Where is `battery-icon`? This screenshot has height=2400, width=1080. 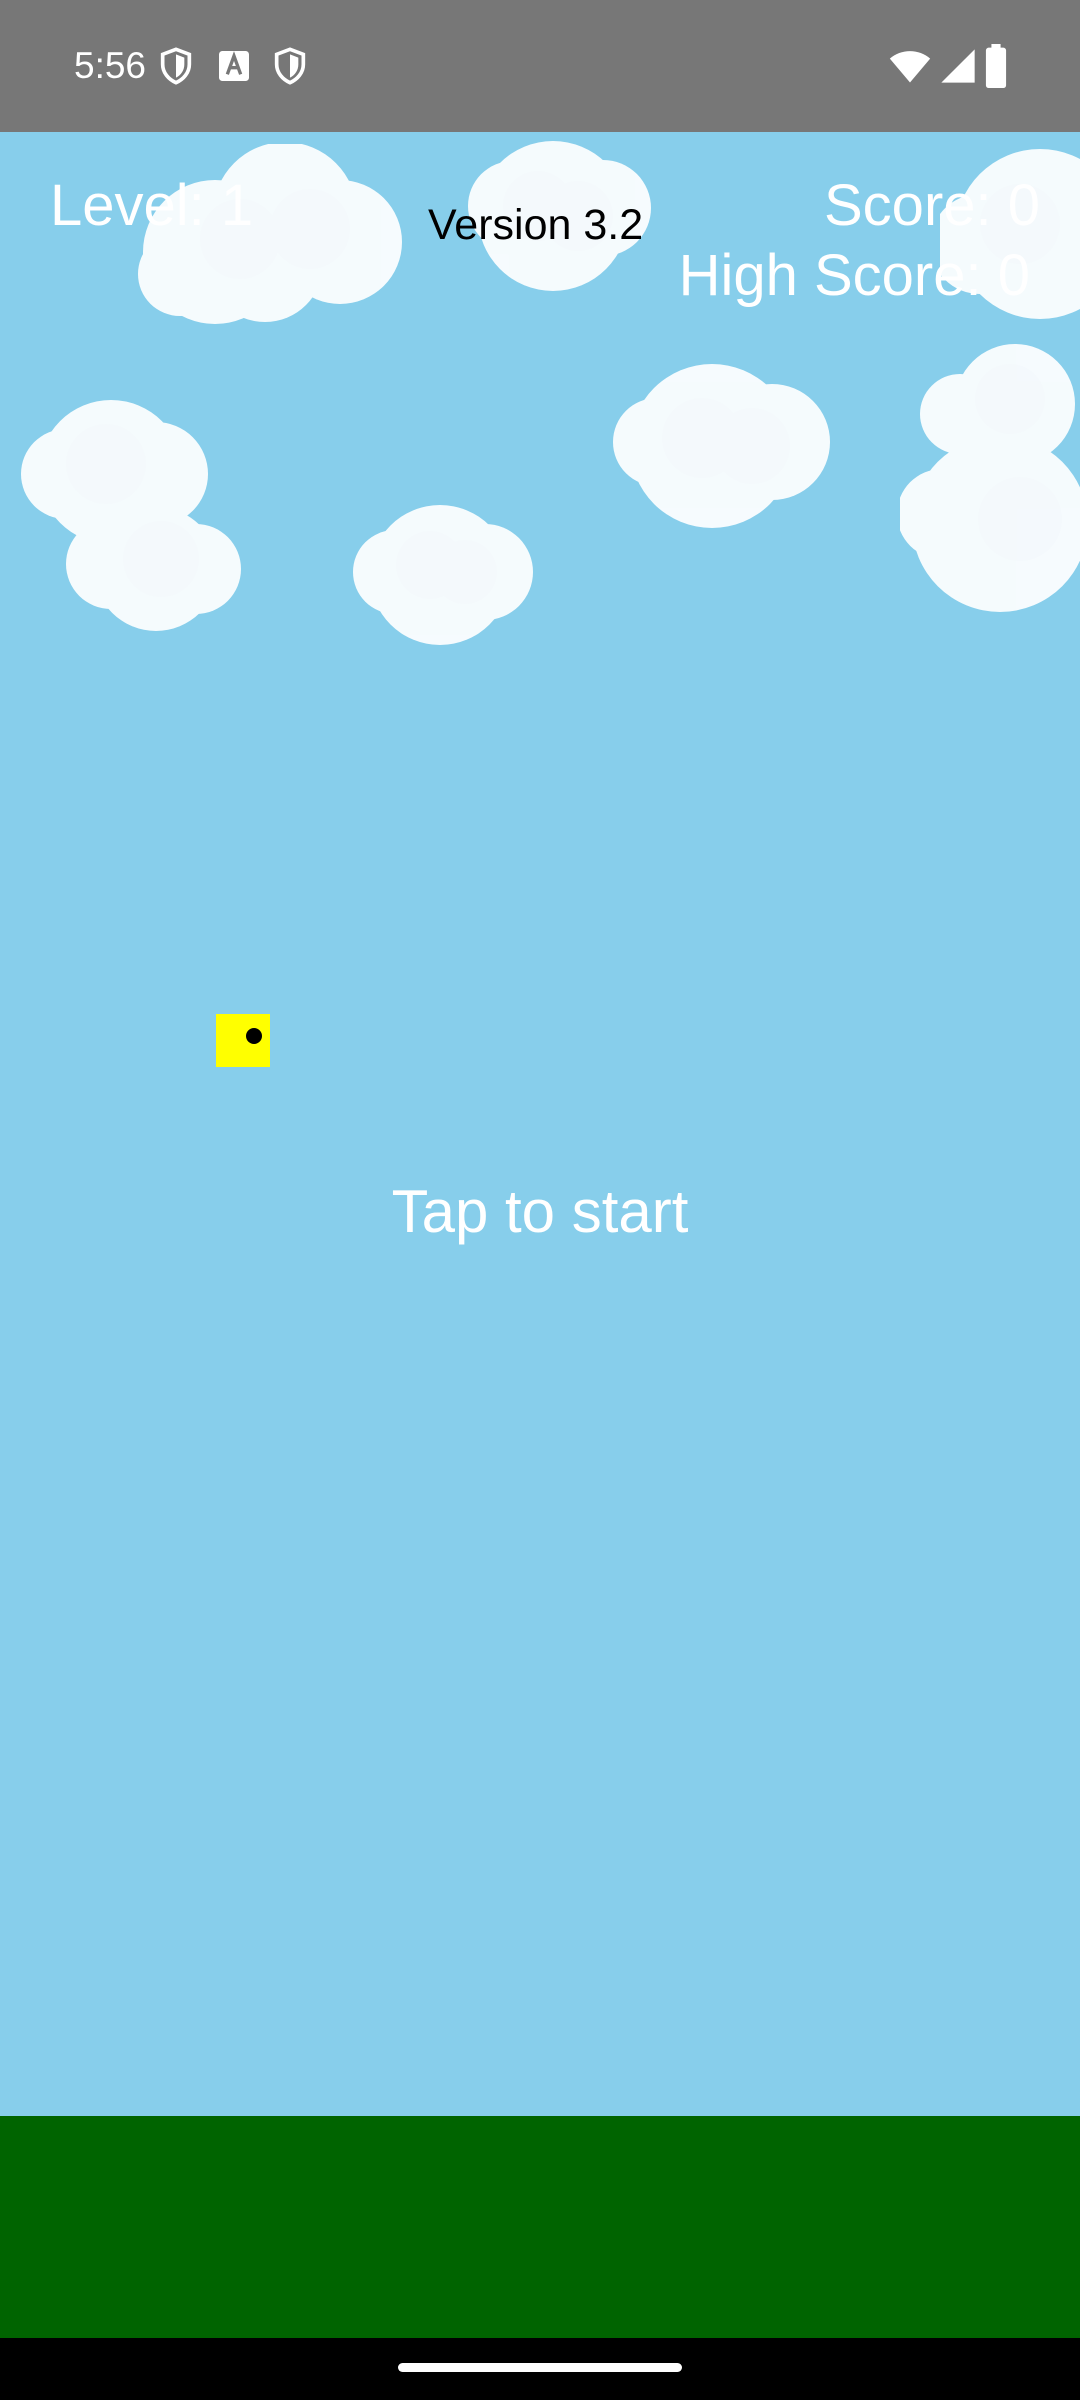 battery-icon is located at coordinates (996, 66).